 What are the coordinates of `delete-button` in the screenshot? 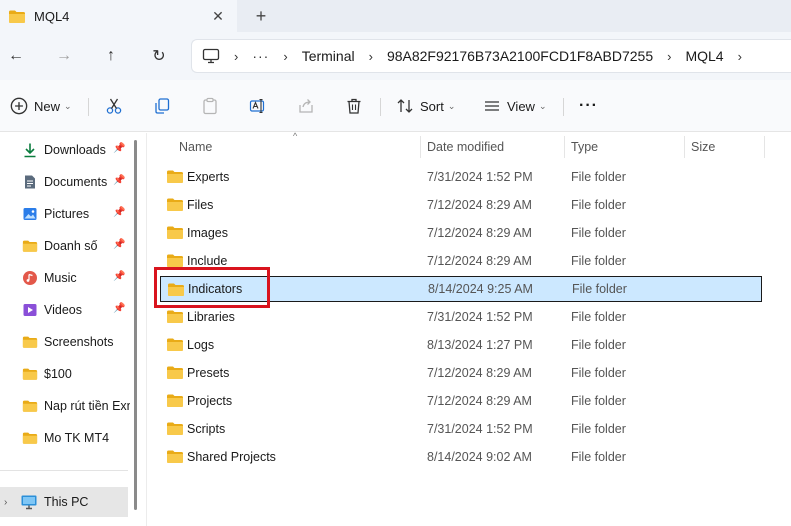 It's located at (354, 106).